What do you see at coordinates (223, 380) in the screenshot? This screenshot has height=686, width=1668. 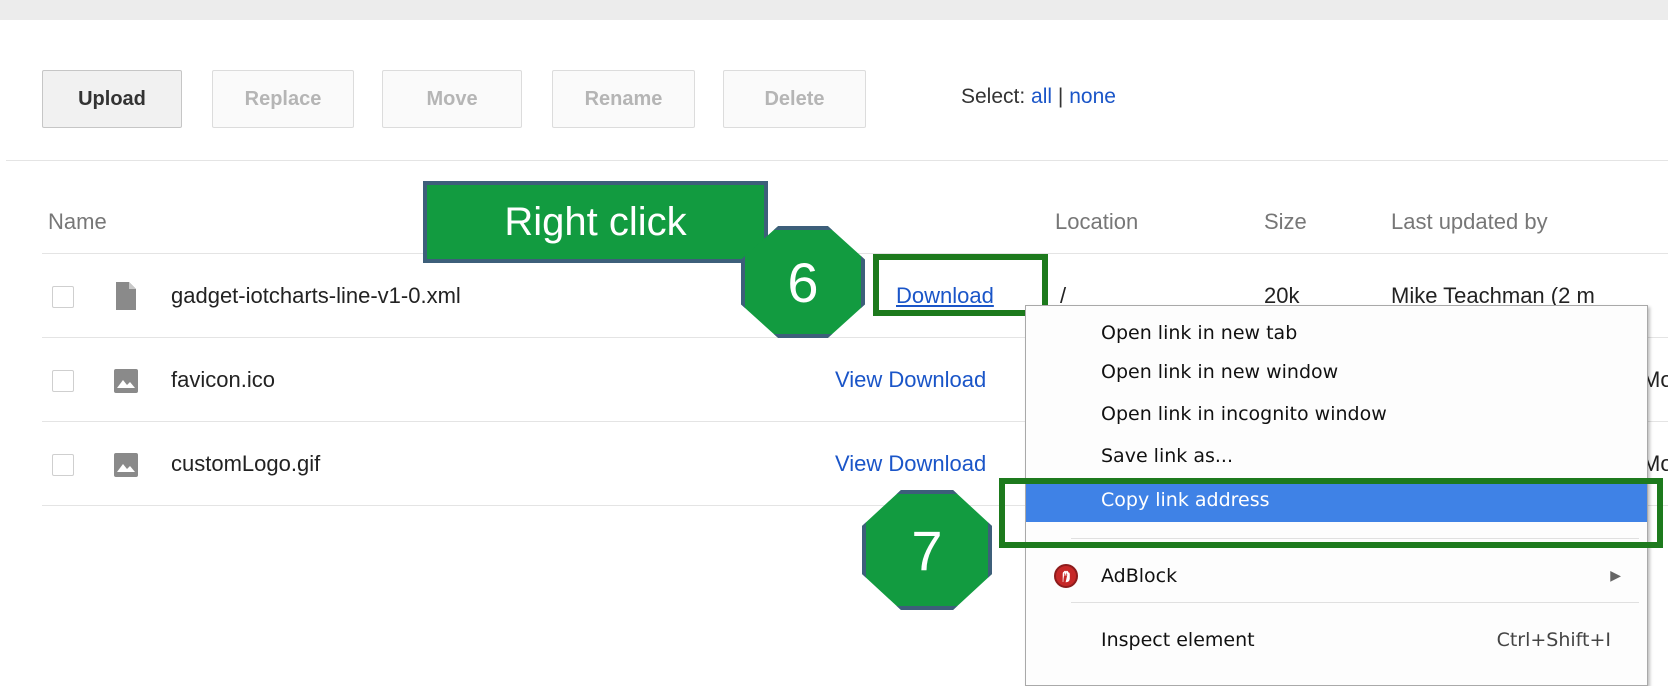 I see `file-name: favicon.ico` at bounding box center [223, 380].